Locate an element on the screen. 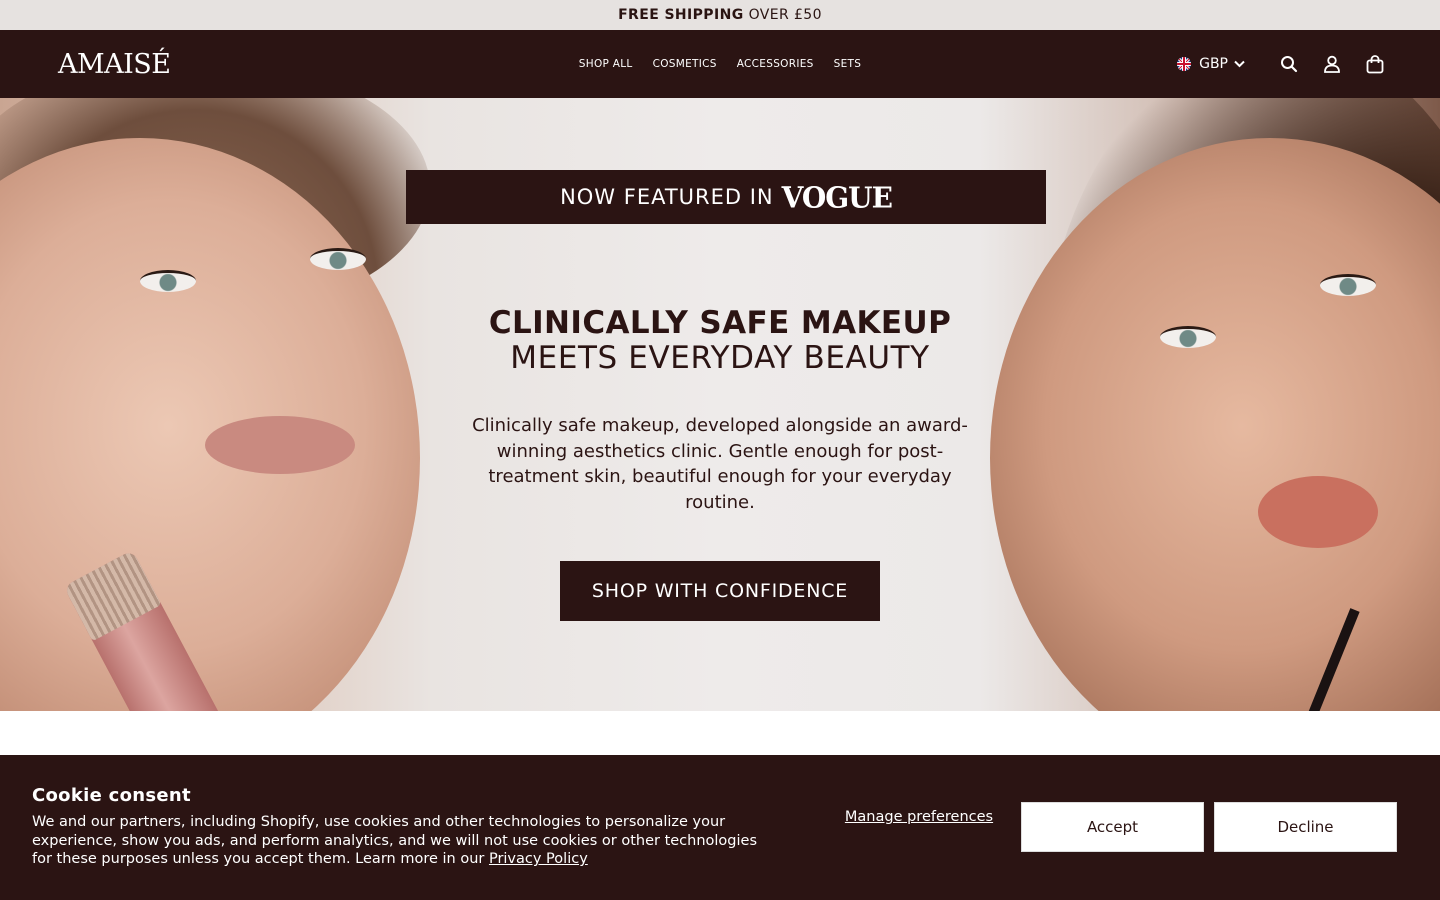 The height and width of the screenshot is (900, 1440). main-nav: SHOP ALL COSMETICS ACCESSORIES SETS is located at coordinates (720, 64).